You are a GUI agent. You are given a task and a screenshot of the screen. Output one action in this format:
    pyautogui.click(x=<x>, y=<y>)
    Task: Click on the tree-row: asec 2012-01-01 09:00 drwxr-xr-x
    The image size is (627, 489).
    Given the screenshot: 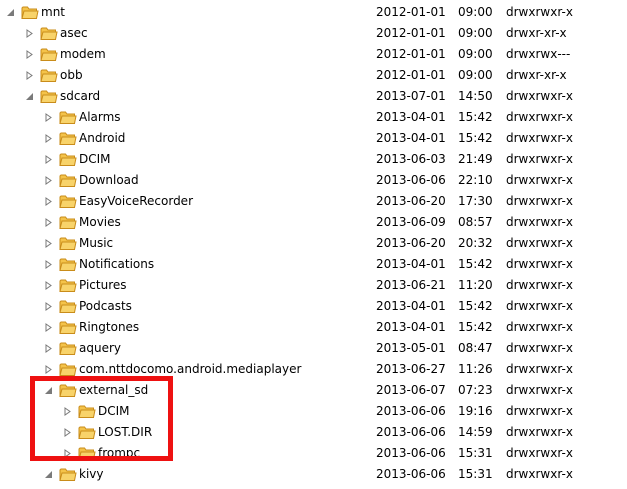 What is the action you would take?
    pyautogui.click(x=313, y=33)
    